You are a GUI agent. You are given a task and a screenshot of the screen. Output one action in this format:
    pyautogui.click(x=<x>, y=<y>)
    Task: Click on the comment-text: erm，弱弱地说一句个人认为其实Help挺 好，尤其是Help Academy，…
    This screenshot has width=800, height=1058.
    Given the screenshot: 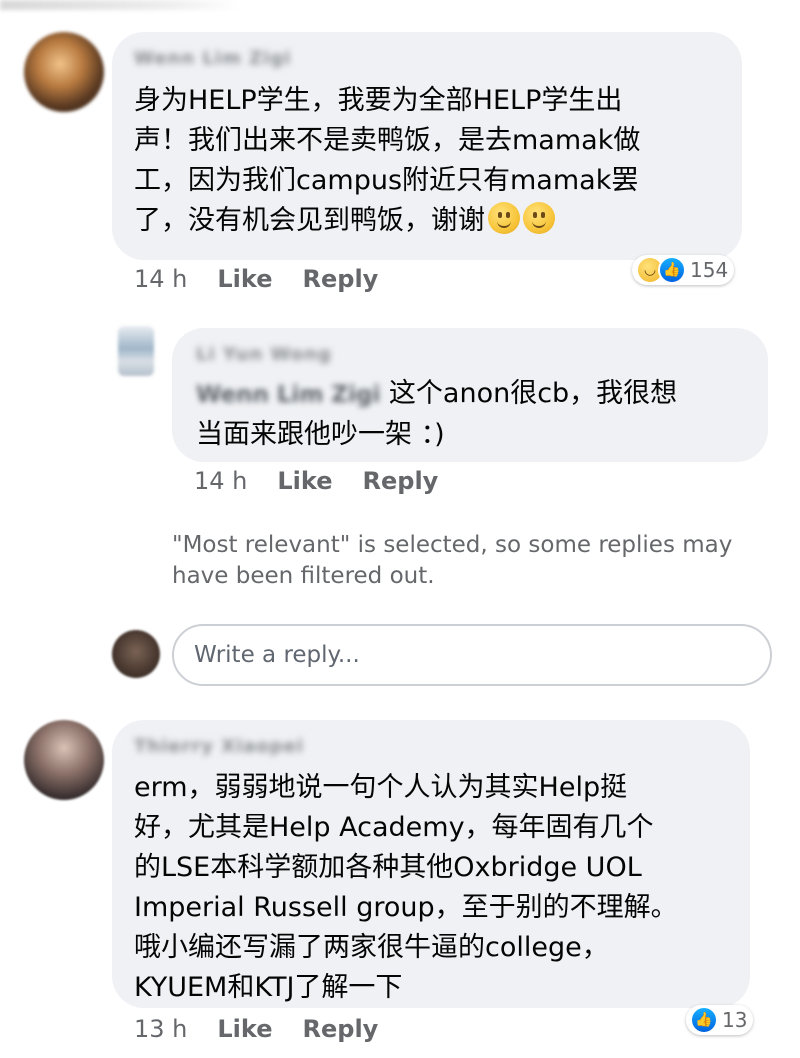 What is the action you would take?
    pyautogui.click(x=406, y=887)
    